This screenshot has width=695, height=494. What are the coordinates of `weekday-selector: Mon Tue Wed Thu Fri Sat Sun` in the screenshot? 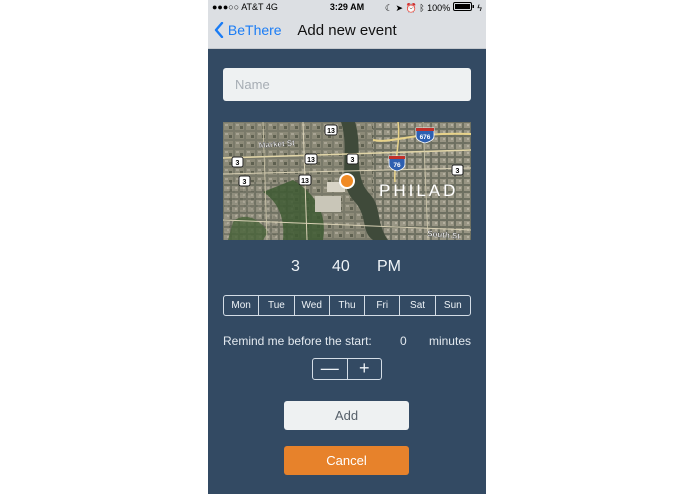 It's located at (347, 305).